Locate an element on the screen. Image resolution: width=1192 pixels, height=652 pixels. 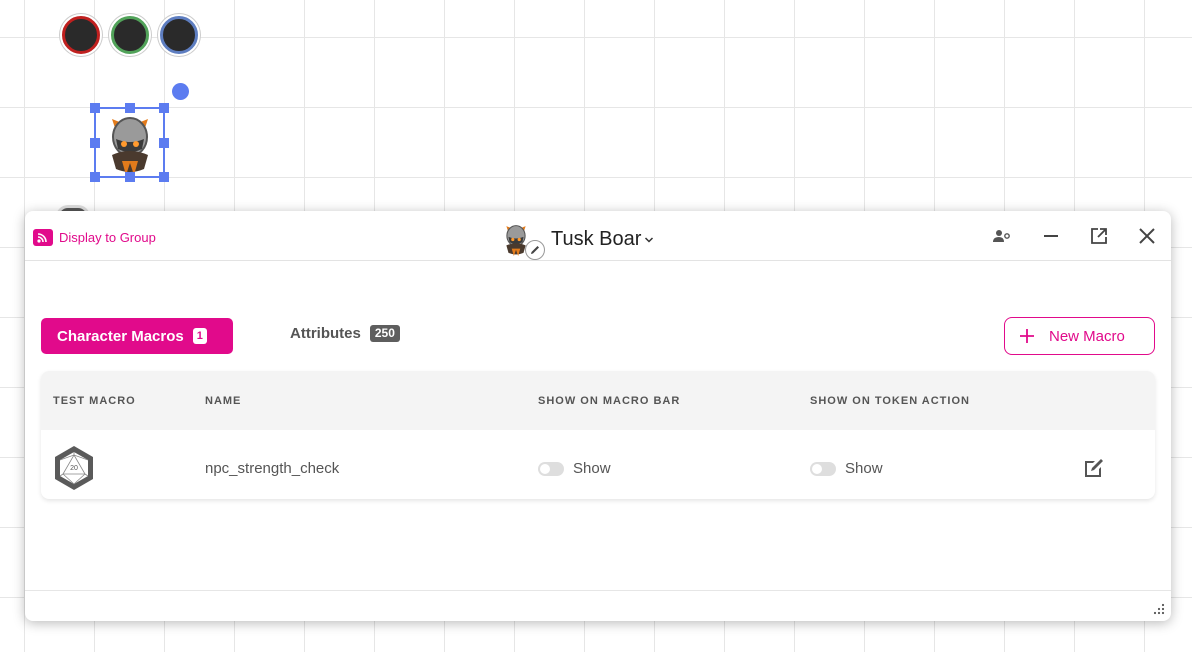
tusk-boar-token-icon is located at coordinates (130, 146).